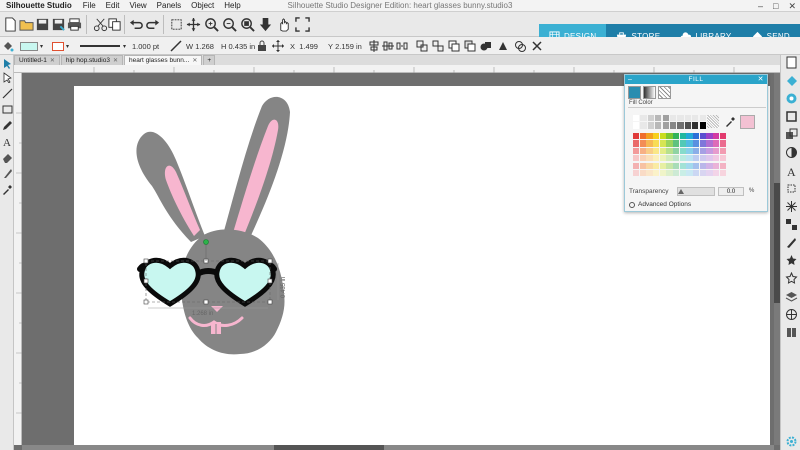  I want to click on transform-panel-icon, so click(791, 134).